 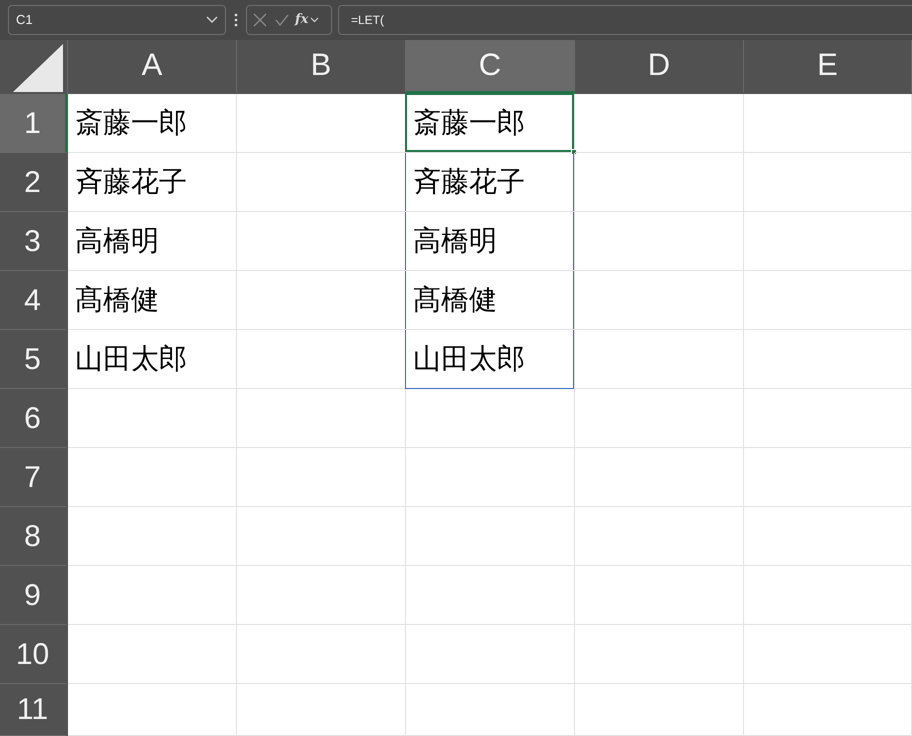 I want to click on more-options-icon, so click(x=236, y=20).